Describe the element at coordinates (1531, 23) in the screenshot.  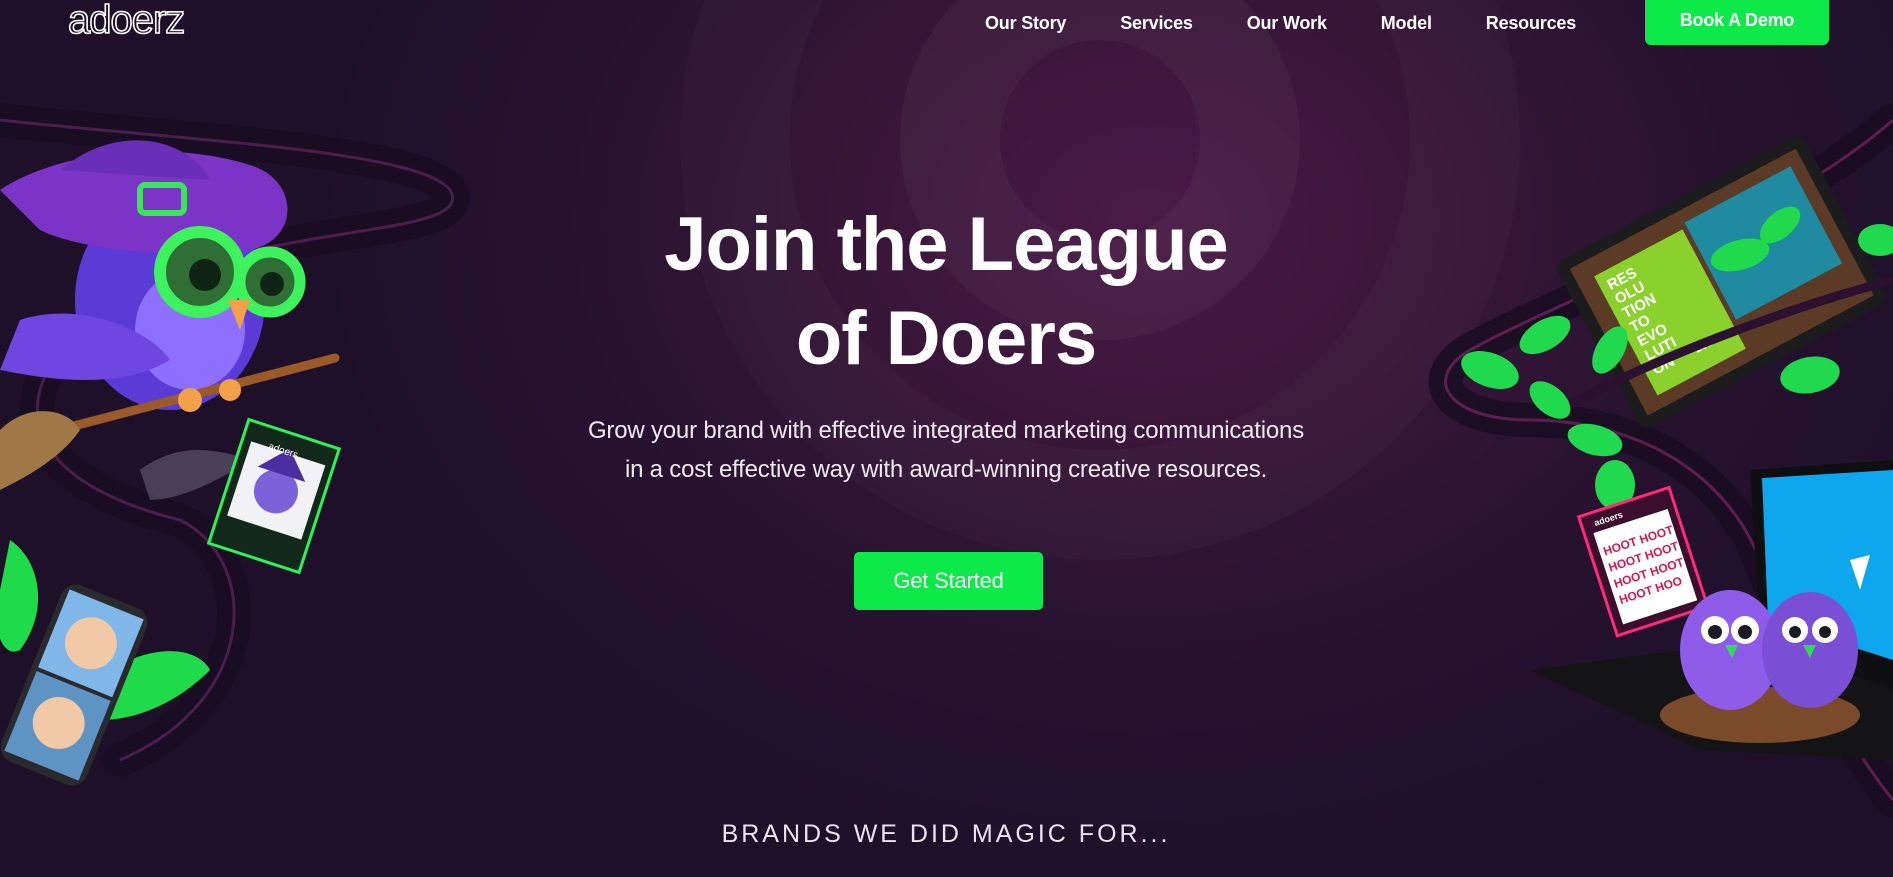
I see `nav-resources: Resources` at that location.